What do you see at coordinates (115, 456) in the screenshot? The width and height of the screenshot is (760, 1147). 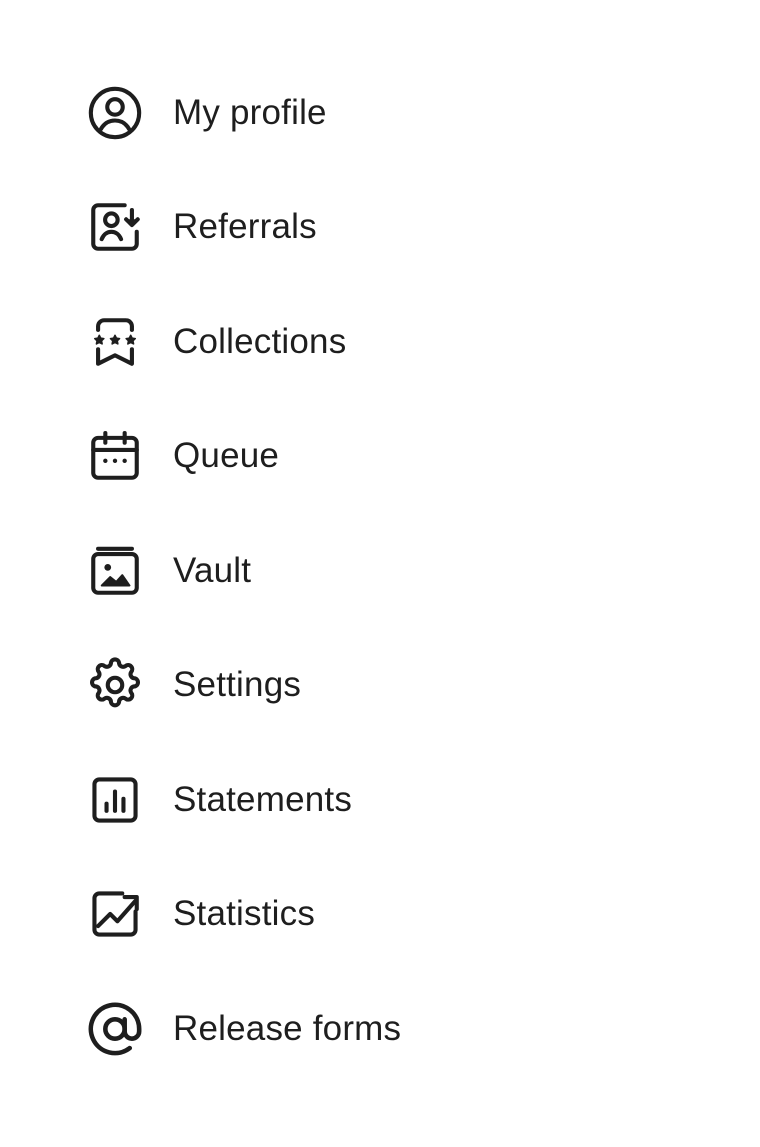 I see `calendar-icon` at bounding box center [115, 456].